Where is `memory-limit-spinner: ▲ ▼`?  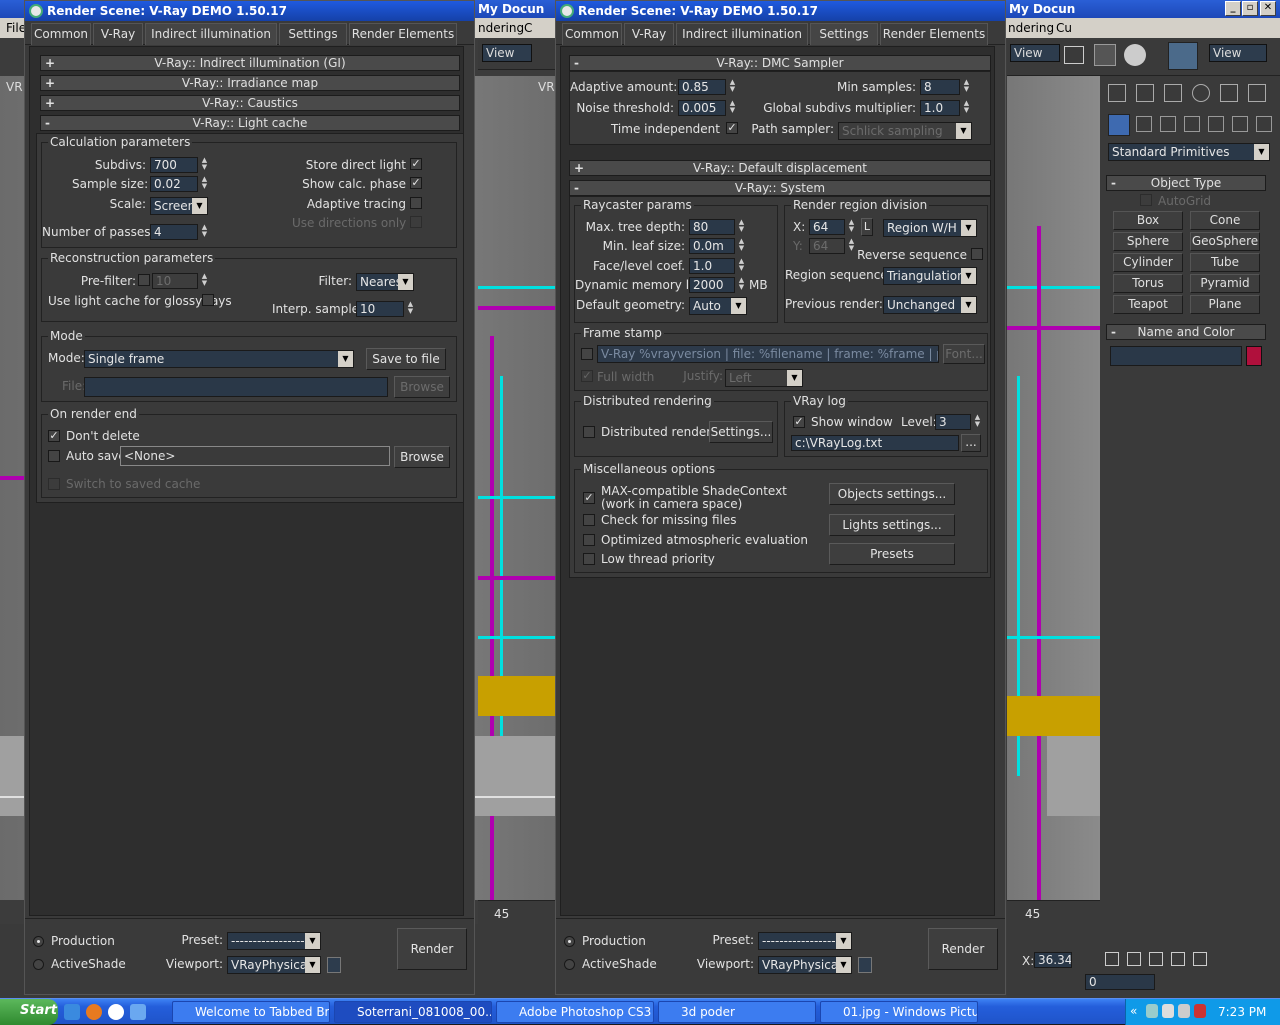 memory-limit-spinner: ▲ ▼ is located at coordinates (741, 285).